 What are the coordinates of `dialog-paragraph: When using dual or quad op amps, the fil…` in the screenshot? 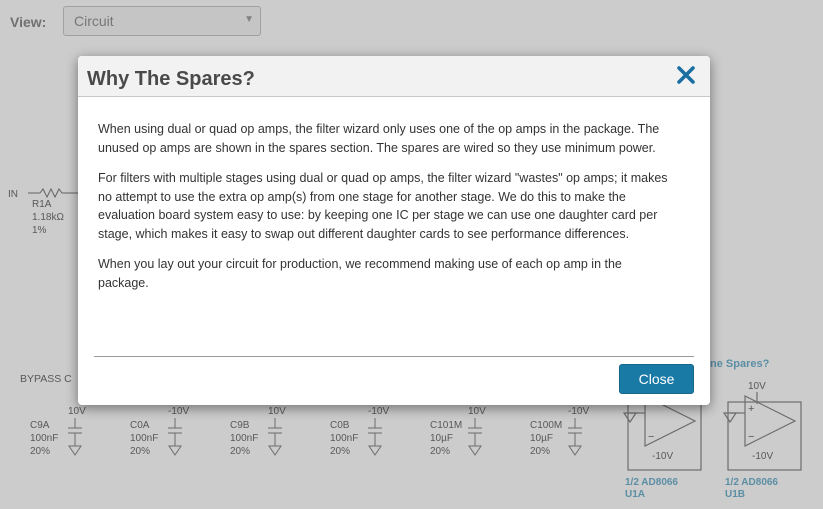 It's located at (379, 138).